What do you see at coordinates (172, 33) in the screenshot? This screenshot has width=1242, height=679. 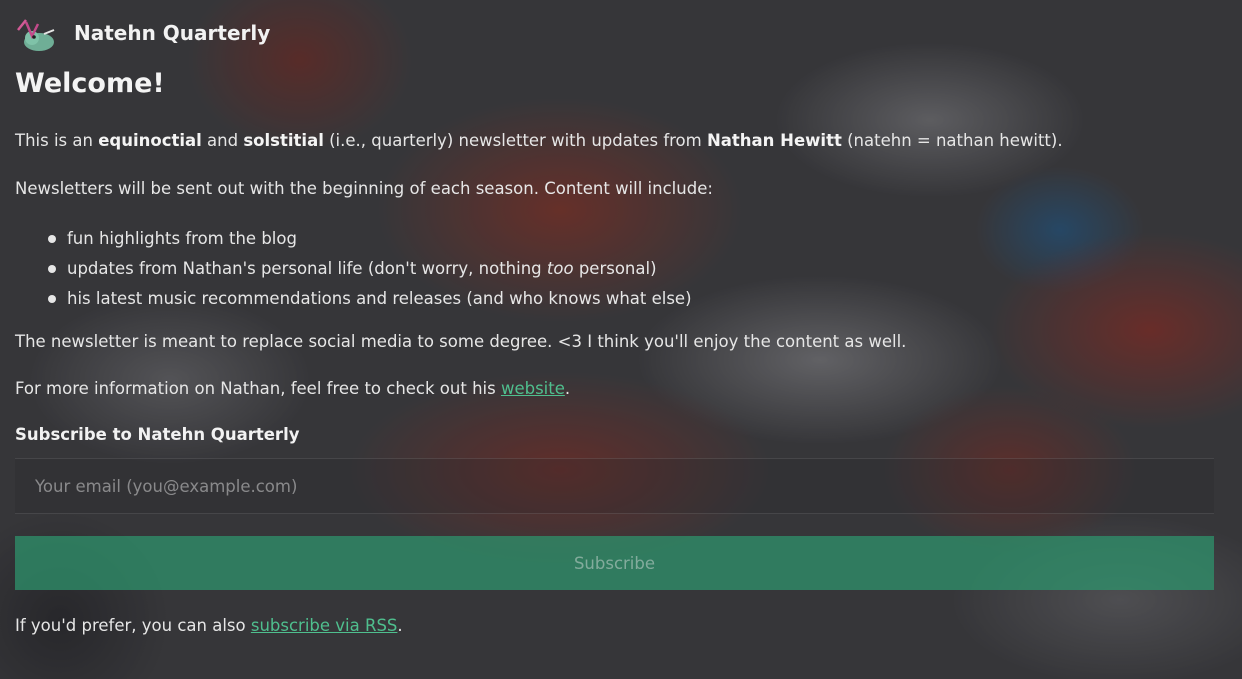 I see `site-name: Natehn Quarterly` at bounding box center [172, 33].